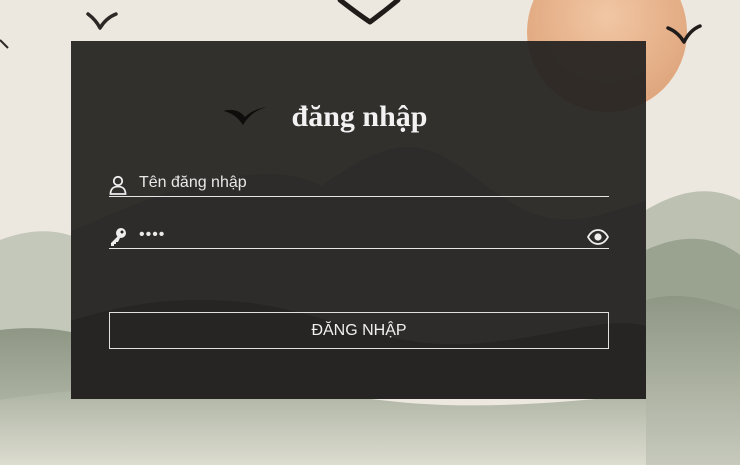  I want to click on username-field, so click(359, 183).